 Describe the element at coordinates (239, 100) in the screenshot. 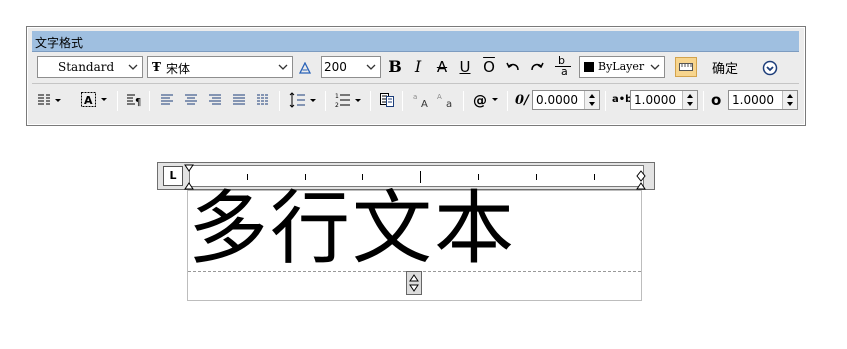

I see `justify-icon` at that location.